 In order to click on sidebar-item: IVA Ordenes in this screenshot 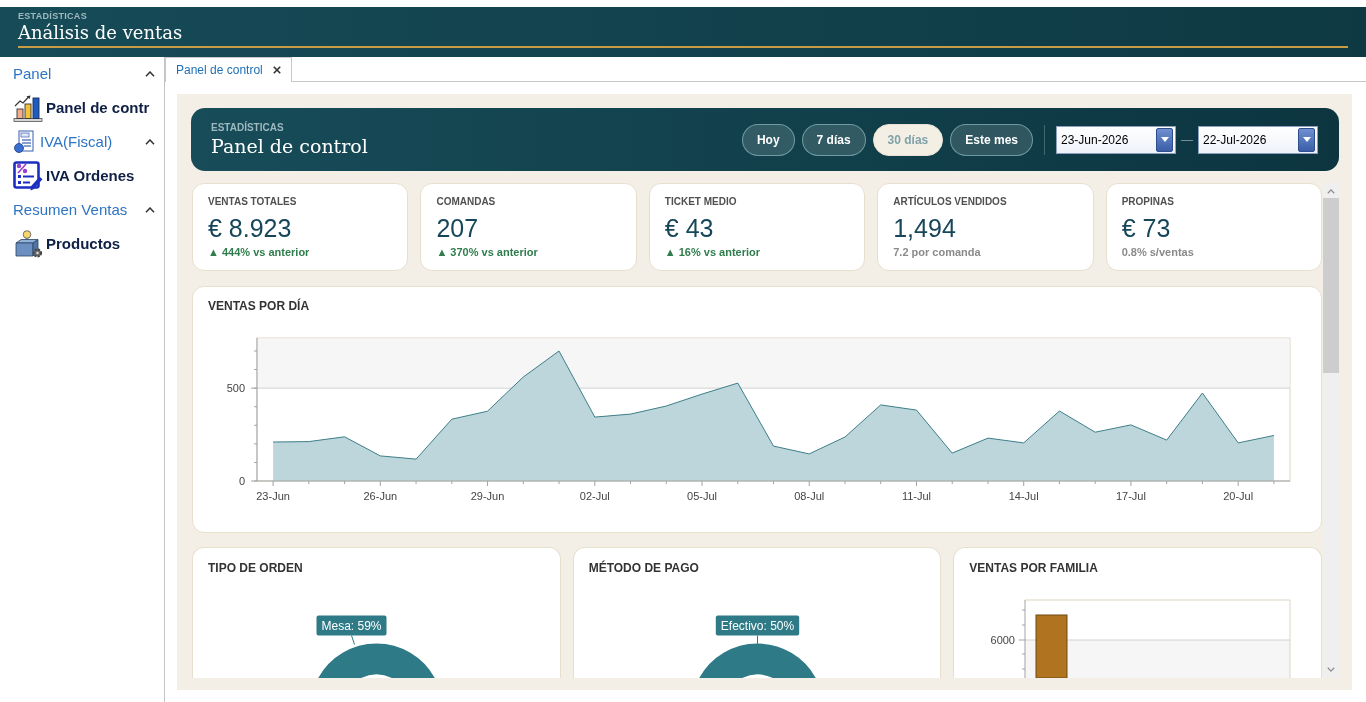, I will do `click(82, 176)`.